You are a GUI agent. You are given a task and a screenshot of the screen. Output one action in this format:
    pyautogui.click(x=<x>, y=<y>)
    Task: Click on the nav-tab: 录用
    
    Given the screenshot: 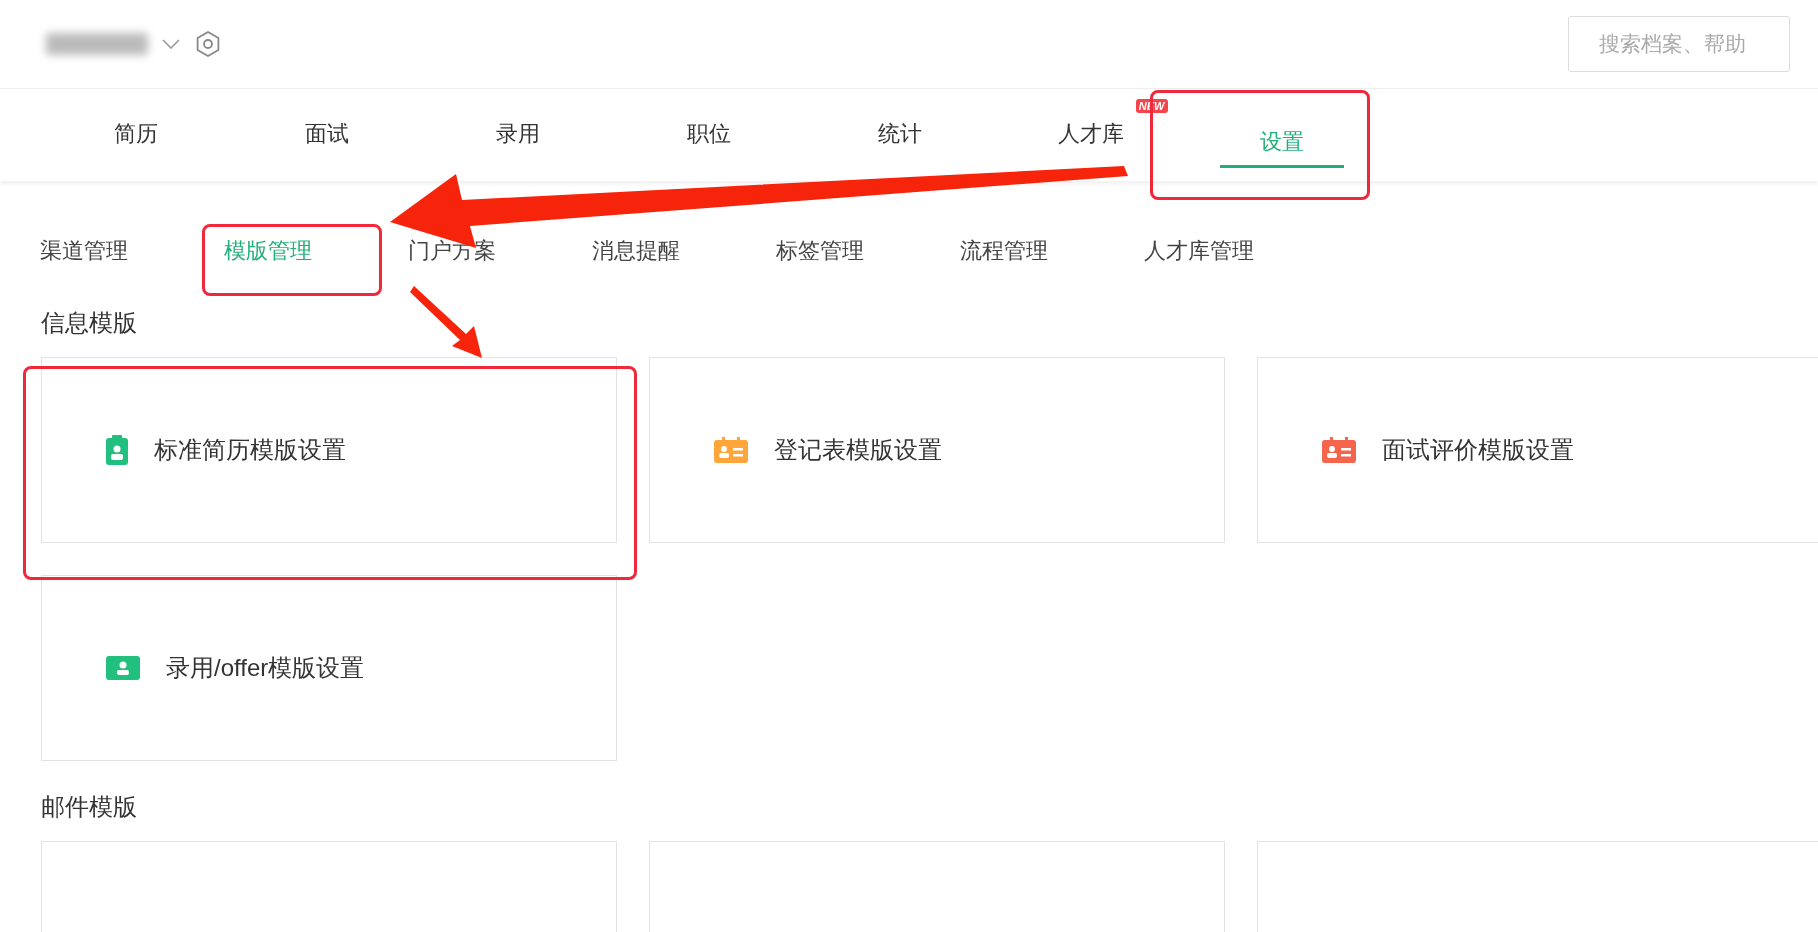 What is the action you would take?
    pyautogui.click(x=517, y=135)
    